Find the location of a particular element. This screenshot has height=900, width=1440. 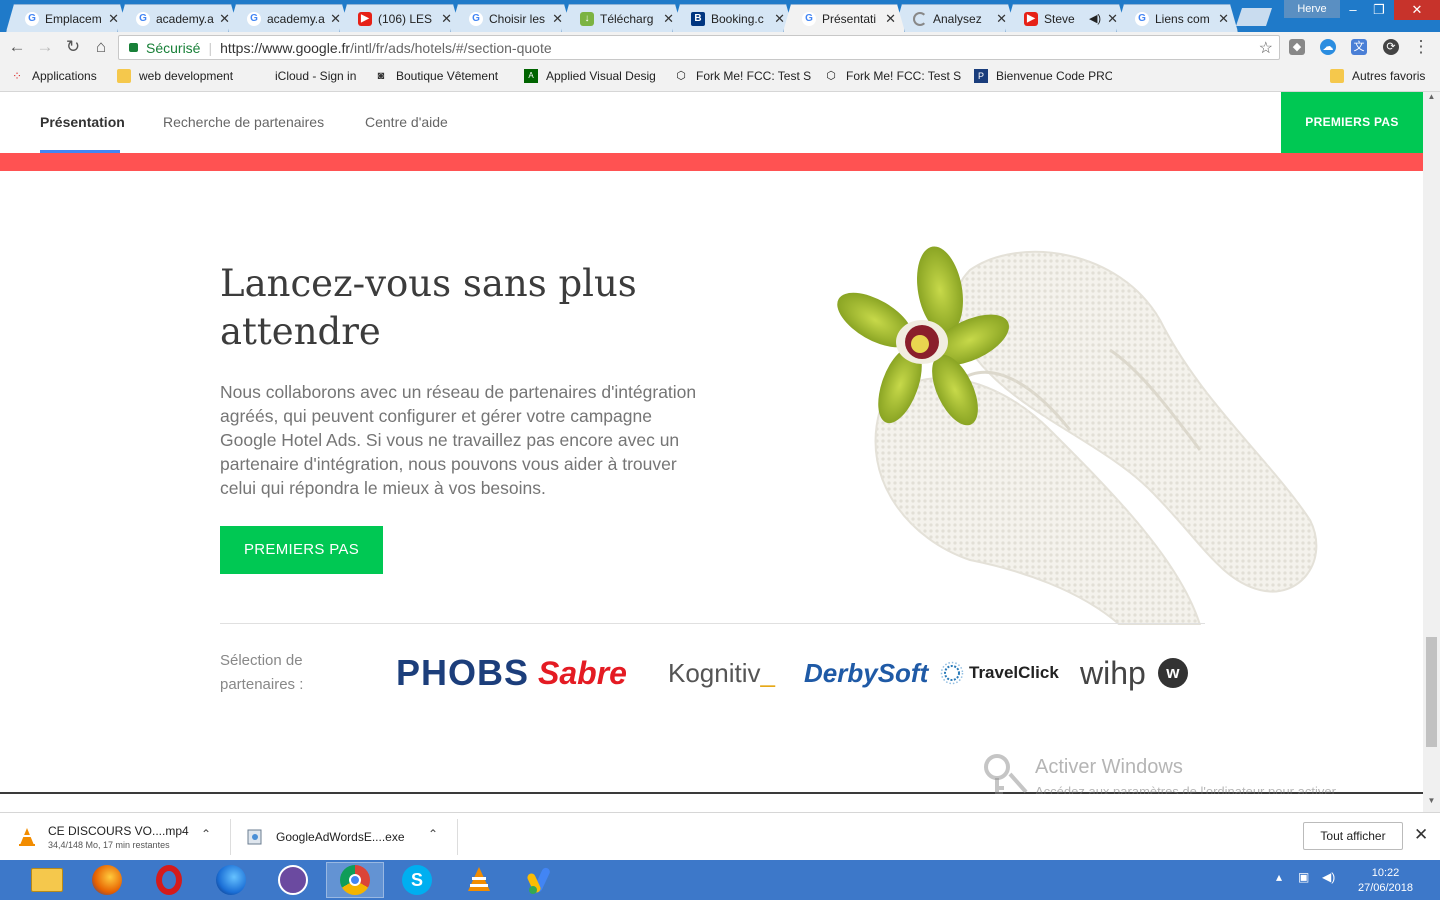

folder-icon is located at coordinates (1337, 76).